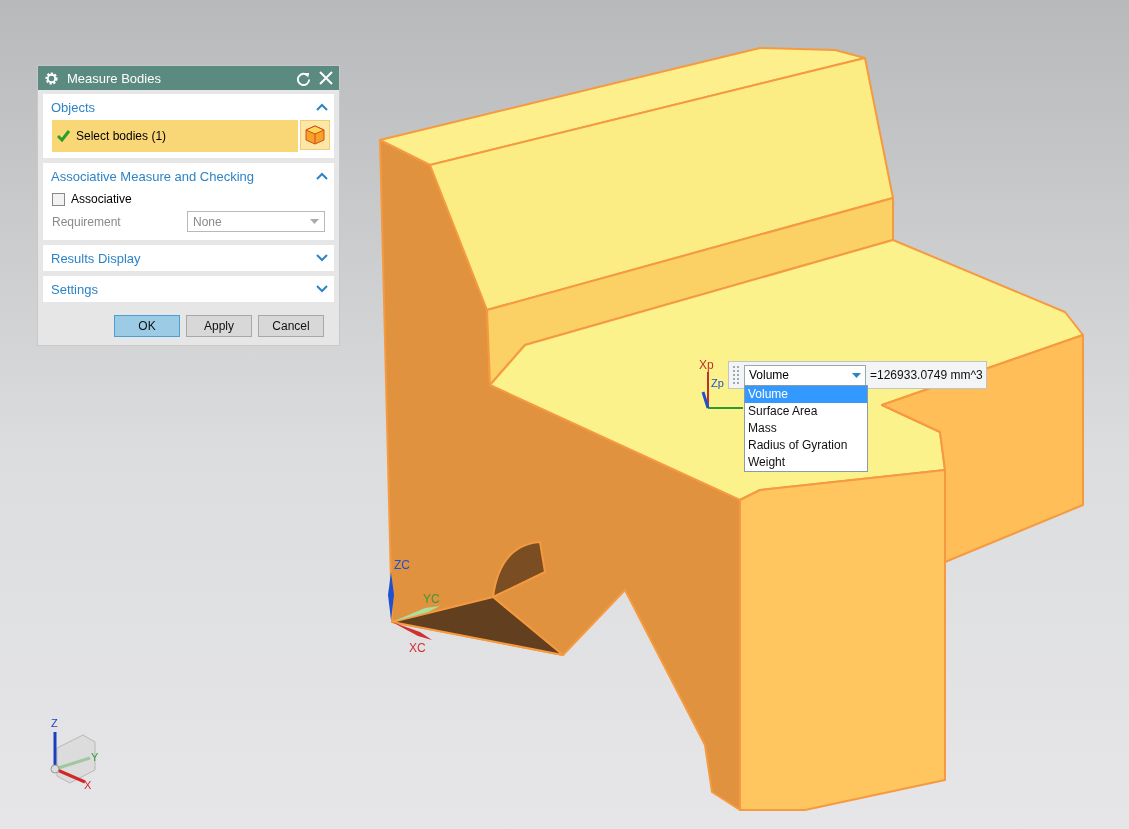  What do you see at coordinates (326, 78) in the screenshot?
I see `close-icon` at bounding box center [326, 78].